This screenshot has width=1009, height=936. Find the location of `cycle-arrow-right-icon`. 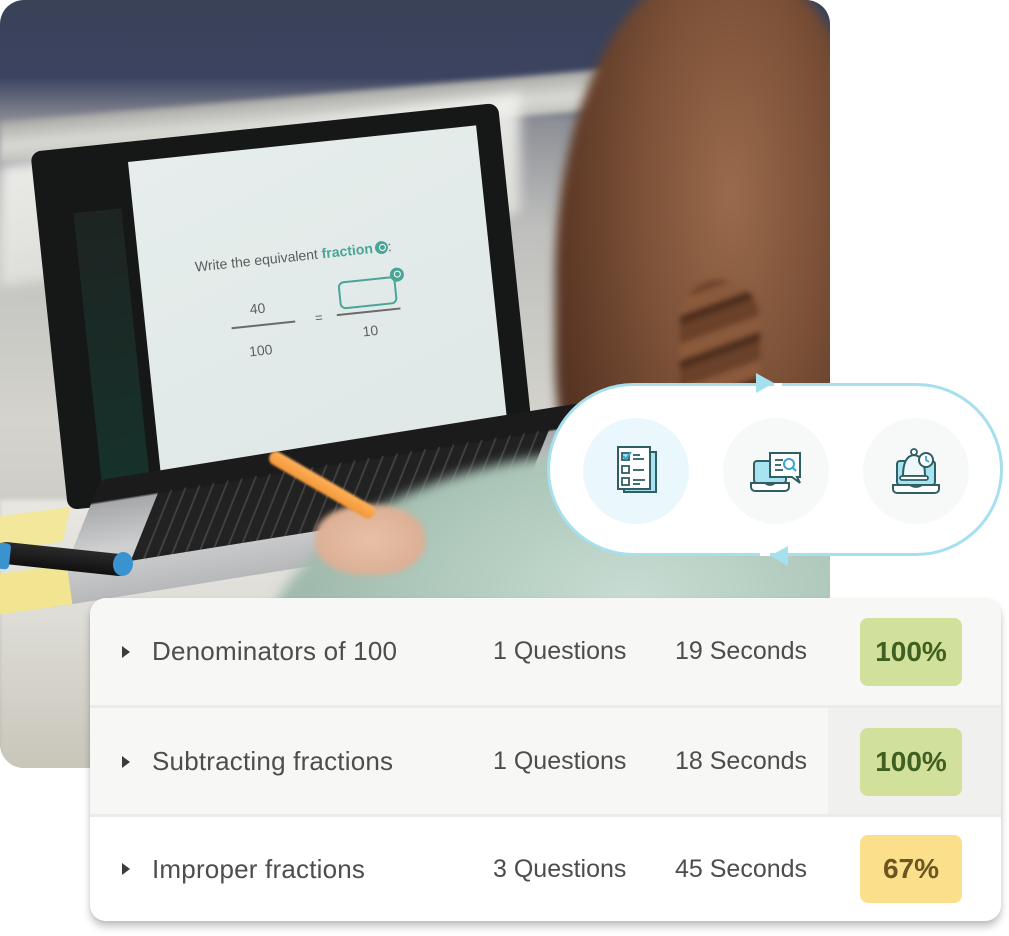

cycle-arrow-right-icon is located at coordinates (765, 383).